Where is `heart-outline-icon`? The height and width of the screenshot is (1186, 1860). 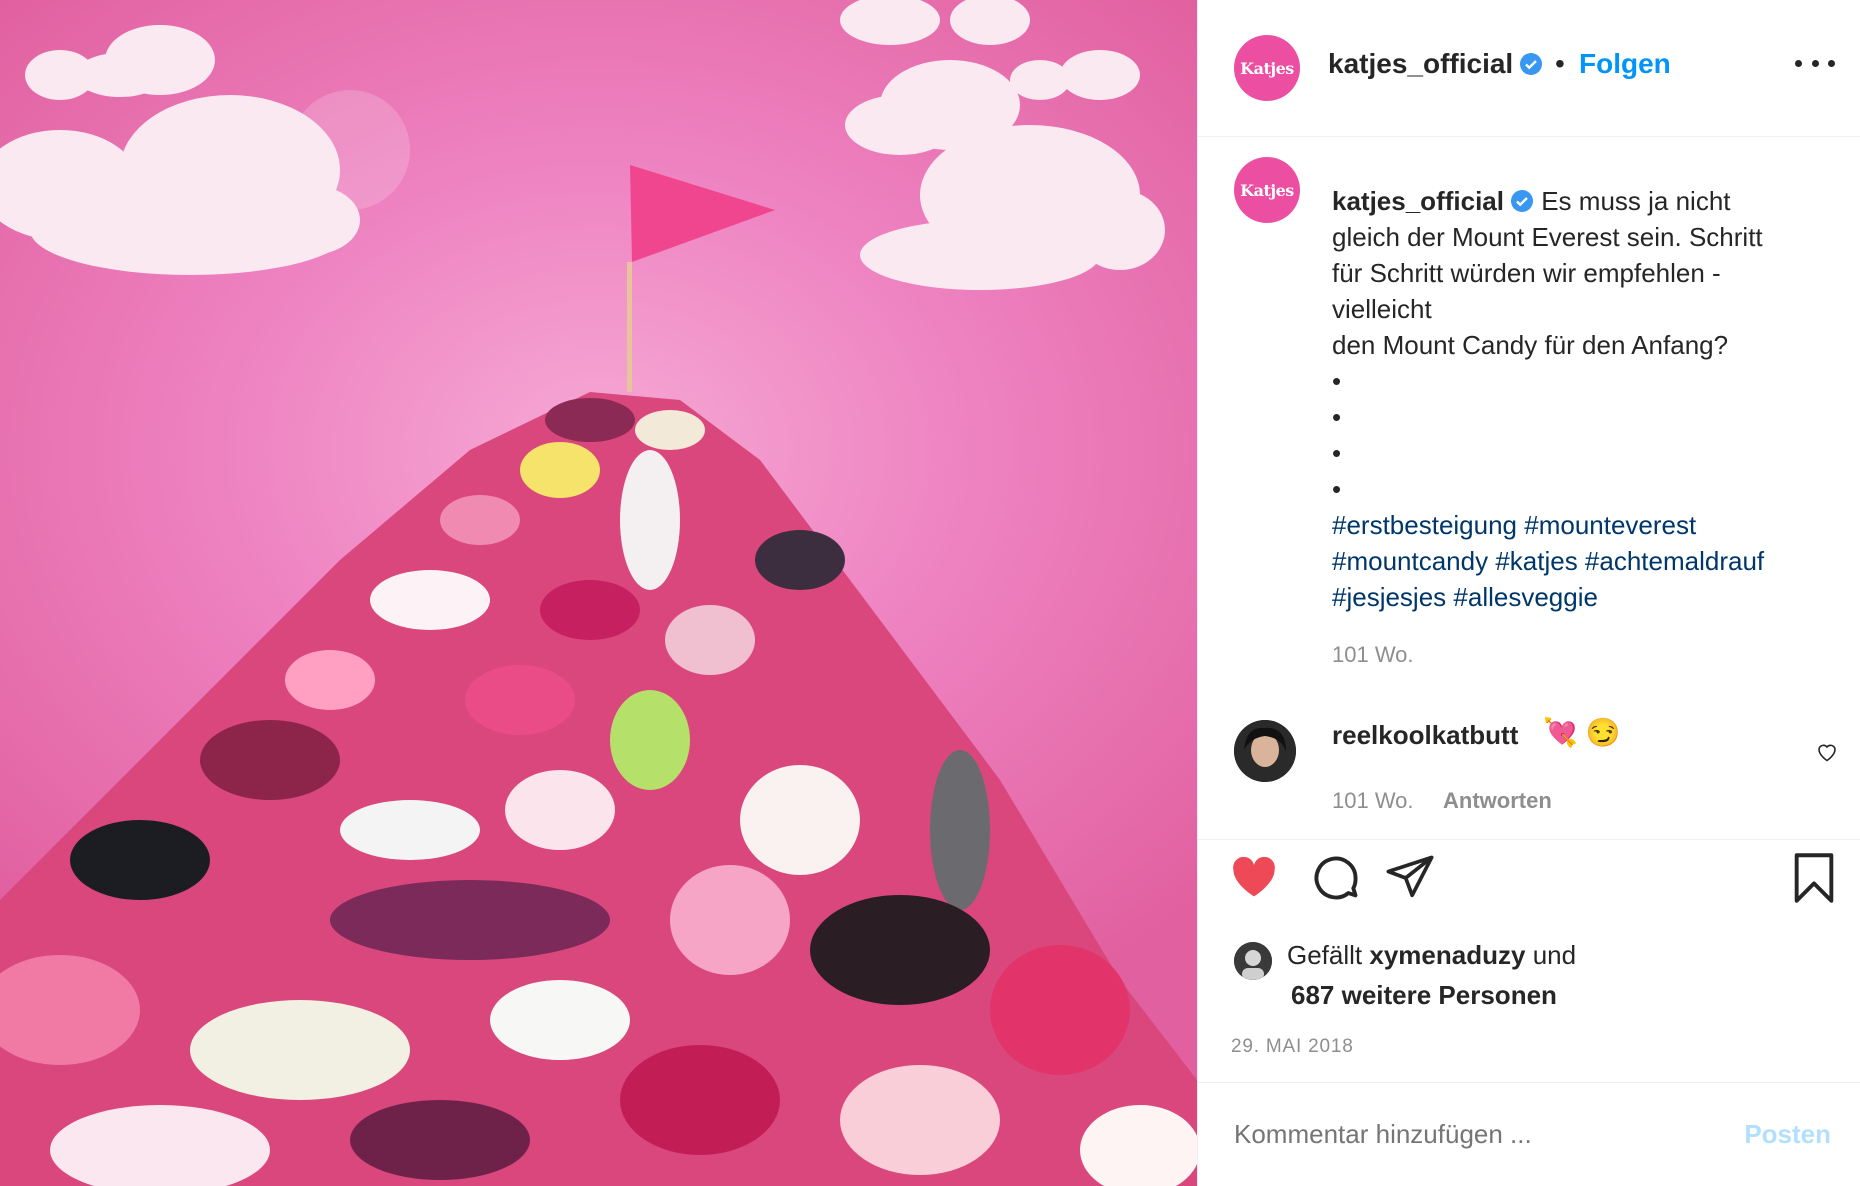 heart-outline-icon is located at coordinates (1827, 752).